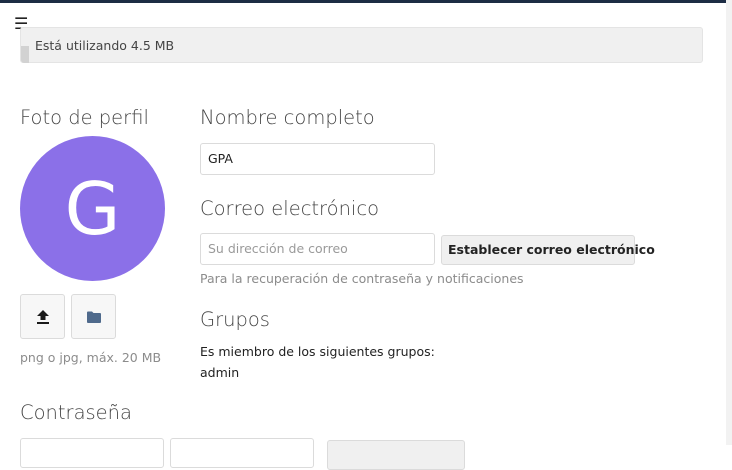 The height and width of the screenshot is (470, 732). Describe the element at coordinates (361, 45) in the screenshot. I see `storage-quota-bar: Está utilizando 4.5 MB` at that location.